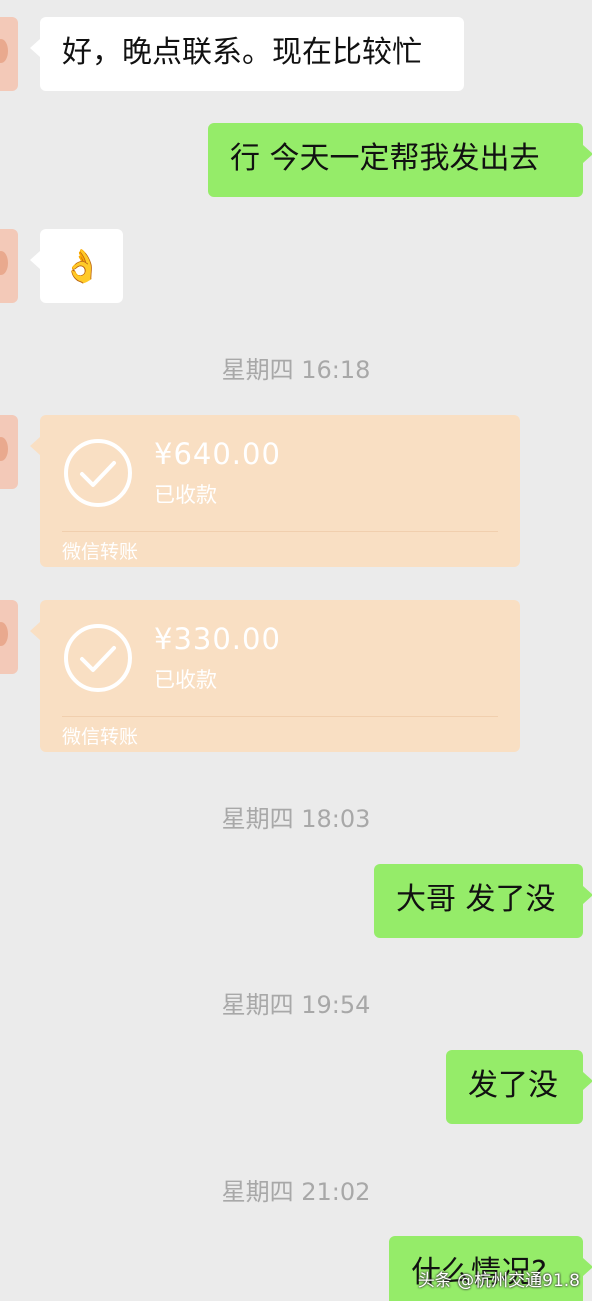 This screenshot has height=1301, width=592. Describe the element at coordinates (476, 899) in the screenshot. I see `message-text: 大哥 发了没` at that location.